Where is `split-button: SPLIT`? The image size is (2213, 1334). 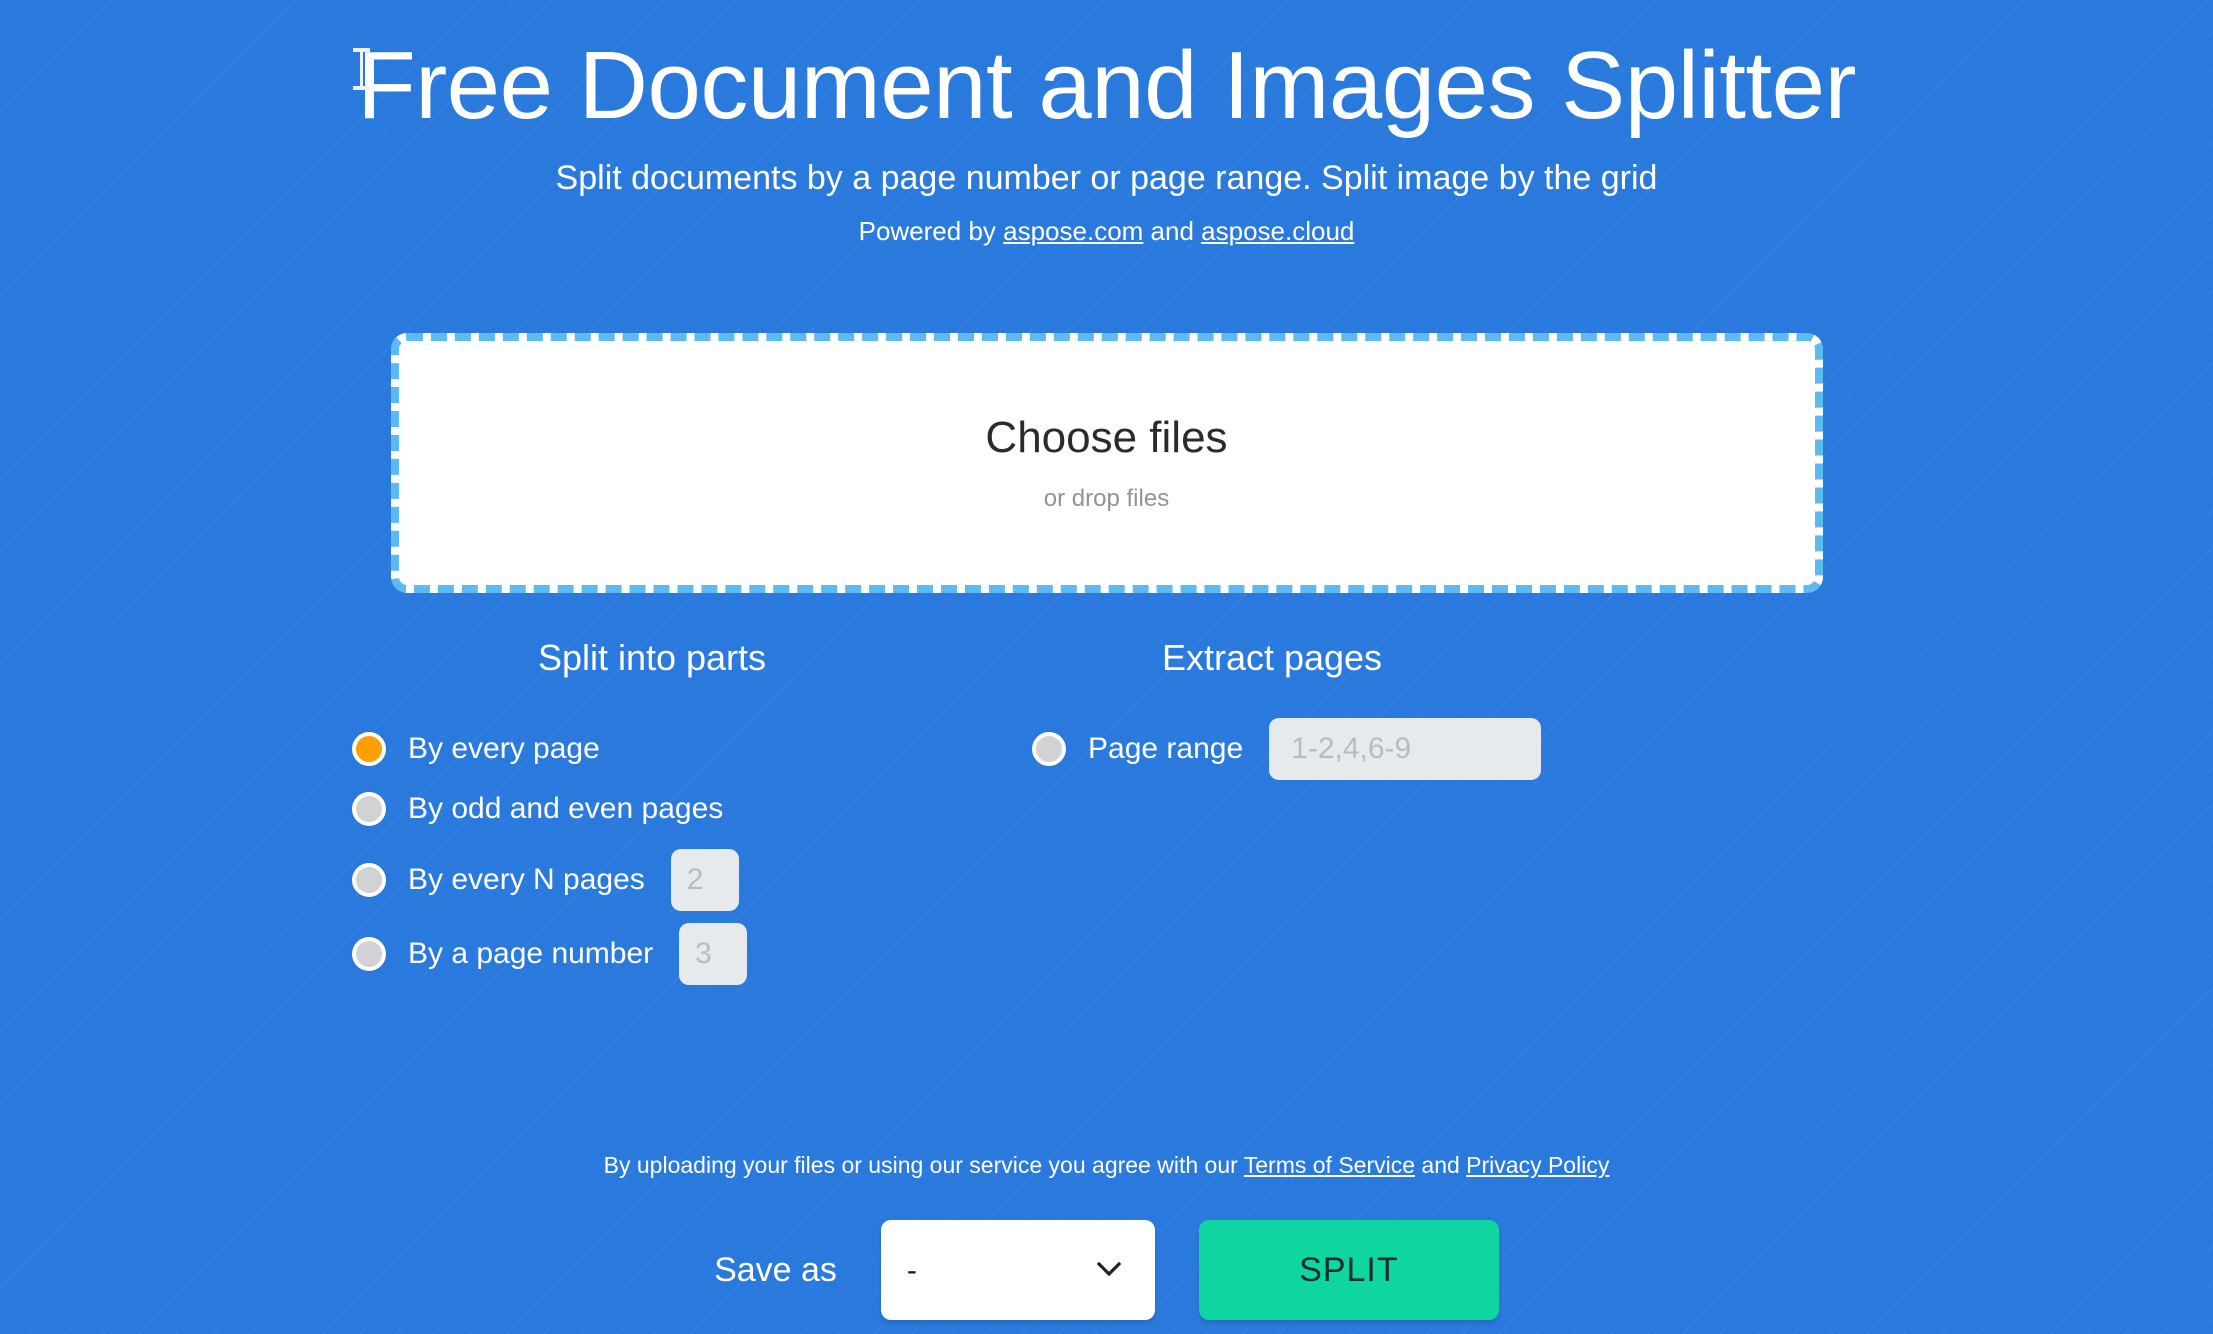
split-button: SPLIT is located at coordinates (1348, 1270).